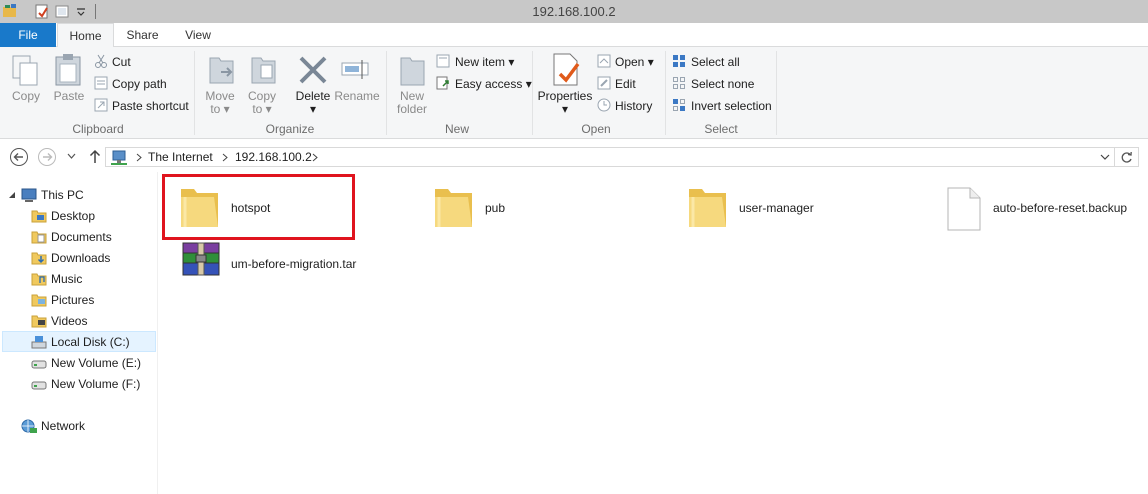  What do you see at coordinates (26, 96) in the screenshot?
I see `copy-button: Copy` at bounding box center [26, 96].